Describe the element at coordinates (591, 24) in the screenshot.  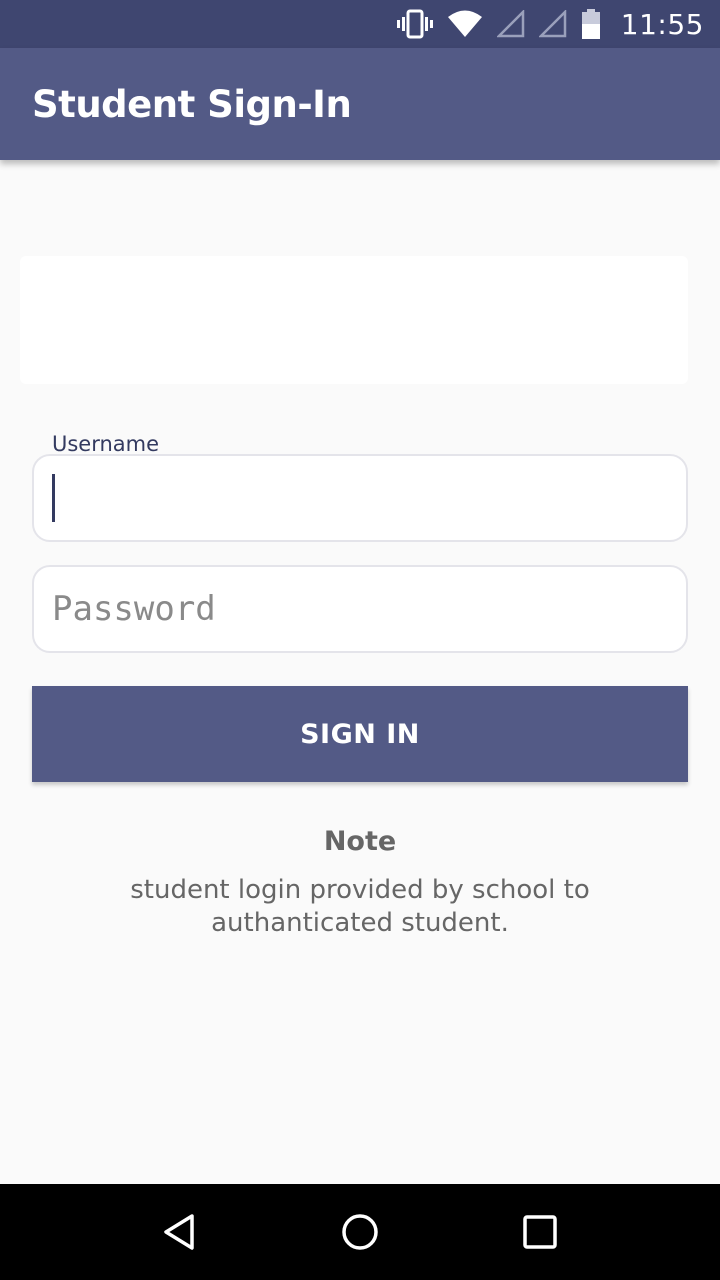
I see `battery-icon` at that location.